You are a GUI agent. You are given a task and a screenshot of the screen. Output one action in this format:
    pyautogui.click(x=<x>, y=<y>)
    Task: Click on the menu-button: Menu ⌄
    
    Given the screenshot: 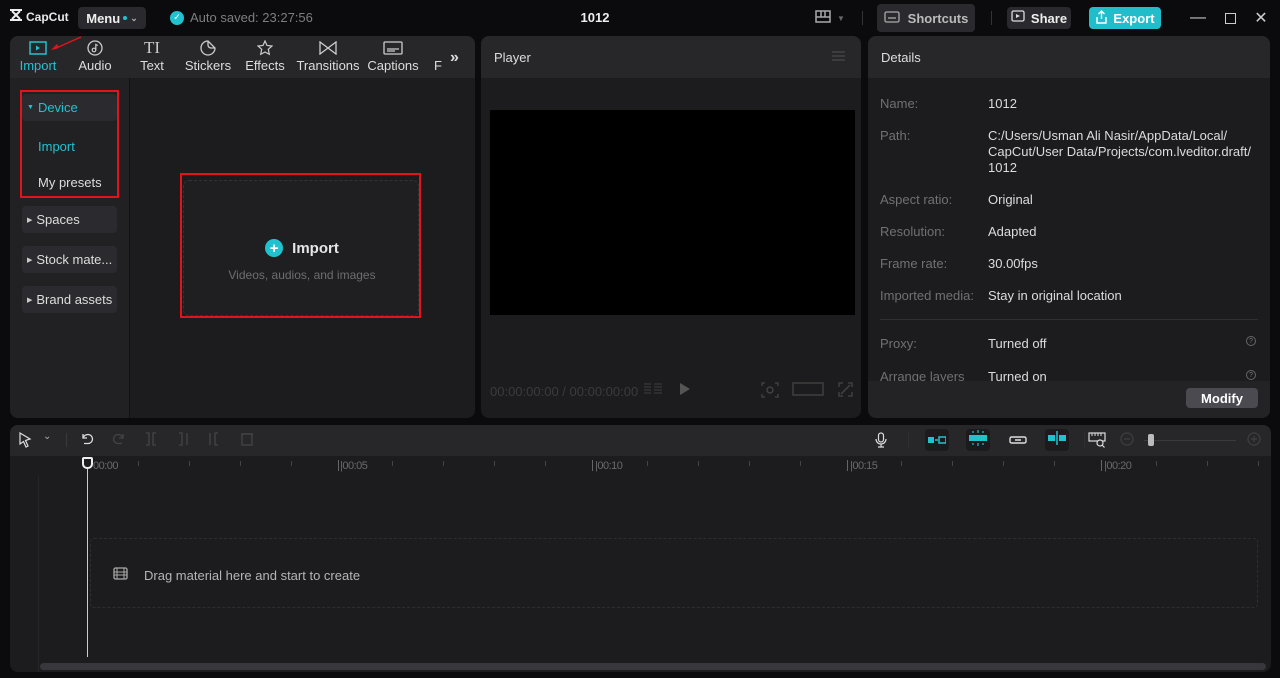 What is the action you would take?
    pyautogui.click(x=112, y=18)
    